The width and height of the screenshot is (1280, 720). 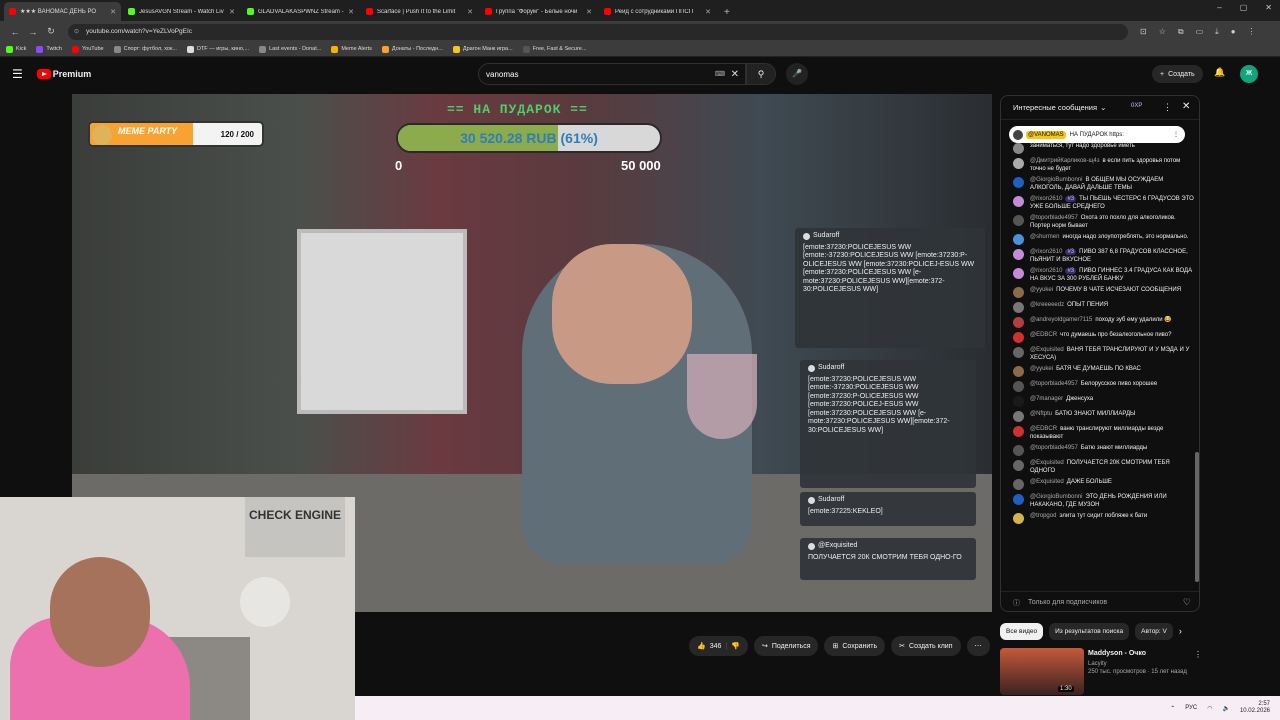 I want to click on voice-search-button: 🎤, so click(x=797, y=74).